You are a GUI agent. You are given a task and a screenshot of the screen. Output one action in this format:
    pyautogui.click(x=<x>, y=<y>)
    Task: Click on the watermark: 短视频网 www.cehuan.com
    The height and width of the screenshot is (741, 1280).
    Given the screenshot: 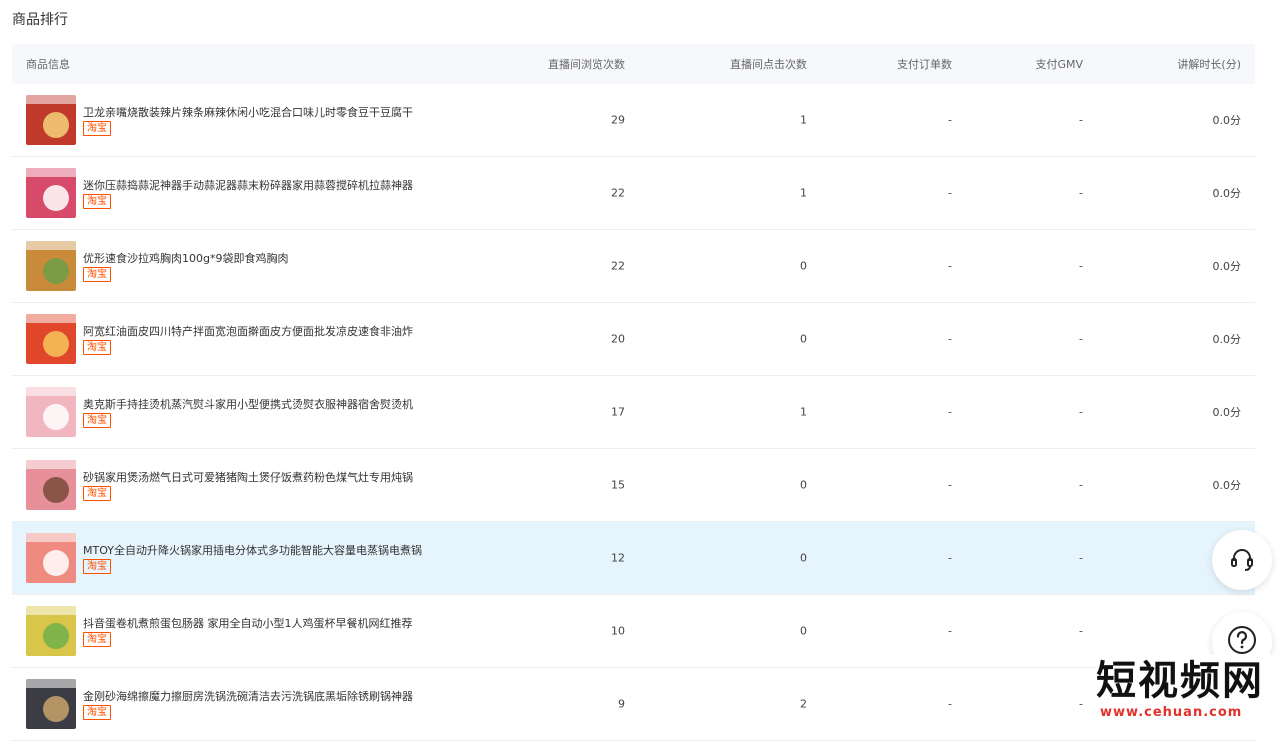 What is the action you would take?
    pyautogui.click(x=1188, y=689)
    